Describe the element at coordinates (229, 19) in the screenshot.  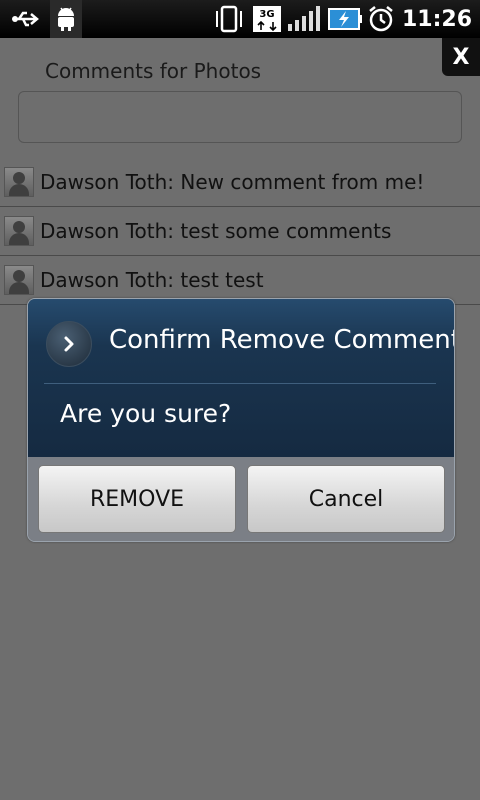
I see `vibrate-icon` at that location.